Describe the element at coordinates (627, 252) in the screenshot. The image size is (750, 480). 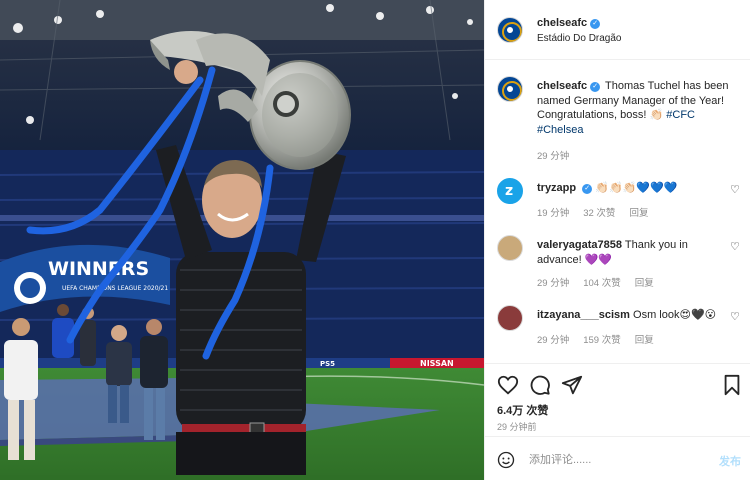
I see `comment-text: valeryagata7858 Thank you in advance! 💜💜` at that location.